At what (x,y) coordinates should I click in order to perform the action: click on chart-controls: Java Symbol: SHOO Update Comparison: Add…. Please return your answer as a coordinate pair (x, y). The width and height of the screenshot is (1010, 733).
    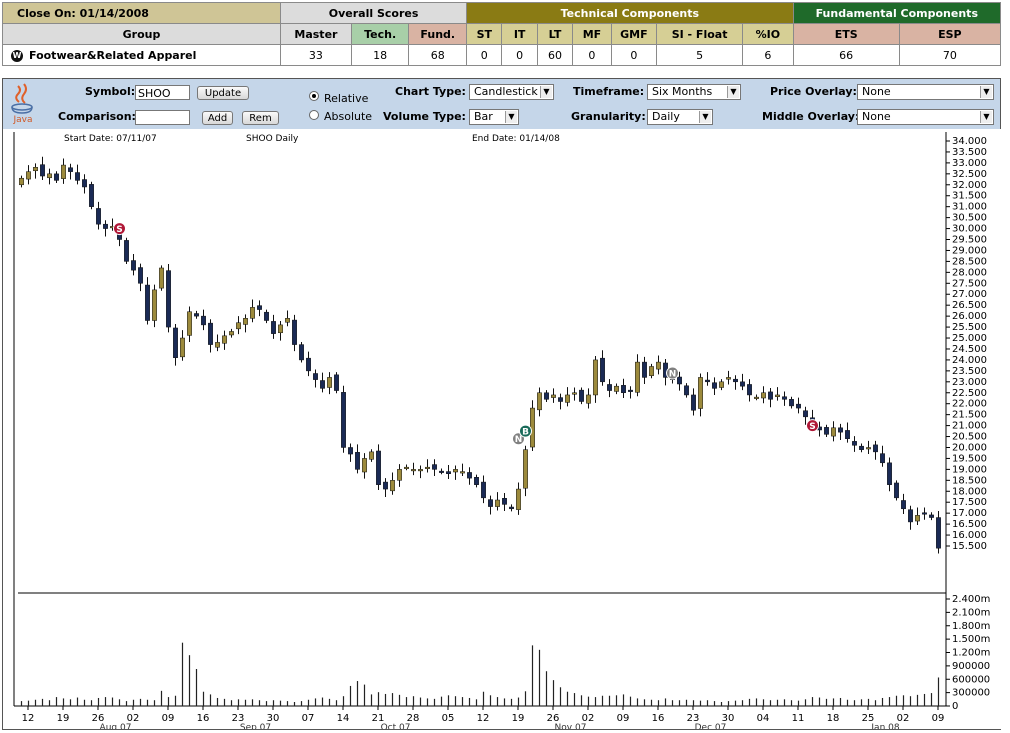
    Looking at the image, I should click on (501, 104).